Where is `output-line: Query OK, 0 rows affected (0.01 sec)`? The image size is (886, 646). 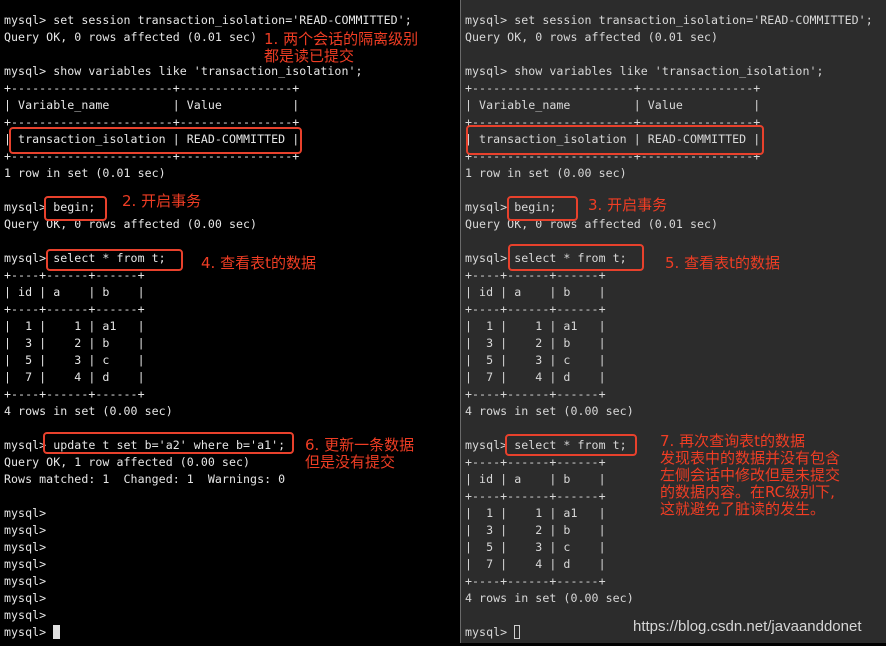 output-line: Query OK, 0 rows affected (0.01 sec) is located at coordinates (592, 37).